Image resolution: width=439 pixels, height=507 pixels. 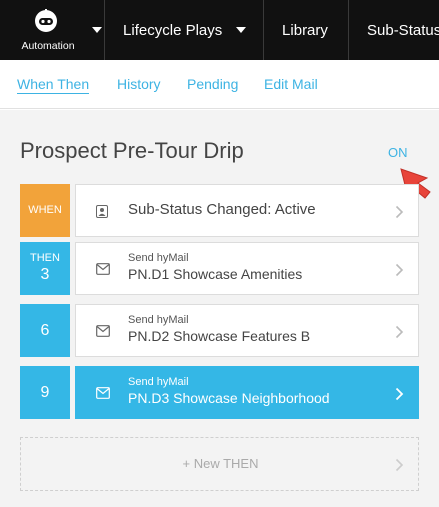 I want to click on step-name: PN.D3 Showcase Neighborhood, so click(x=229, y=398).